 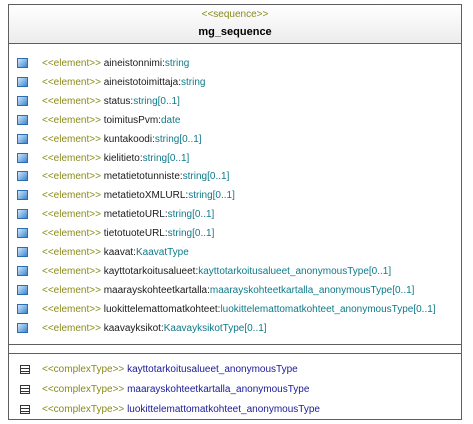 I want to click on element-row: <<element>> kielitieto:string[0..1], so click(x=235, y=158).